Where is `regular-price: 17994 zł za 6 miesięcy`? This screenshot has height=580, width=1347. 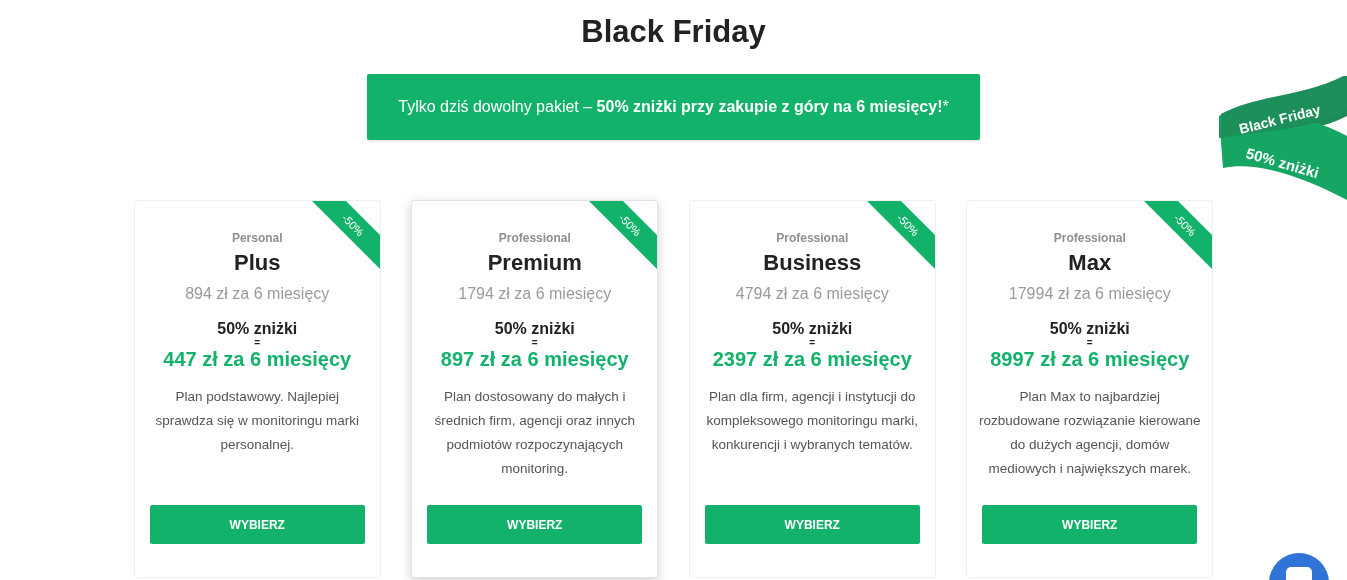 regular-price: 17994 zł za 6 miesięcy is located at coordinates (1089, 294).